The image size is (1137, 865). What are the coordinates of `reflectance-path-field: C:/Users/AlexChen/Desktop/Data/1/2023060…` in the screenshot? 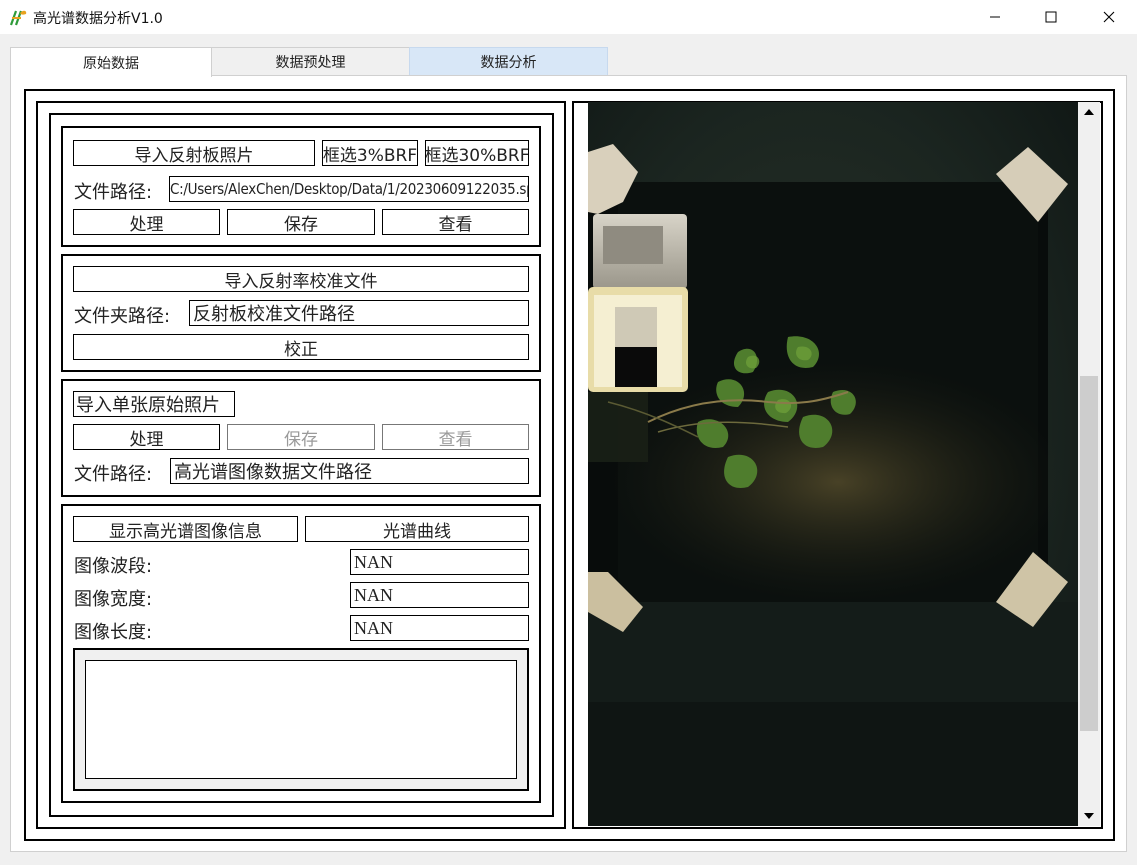 It's located at (349, 189).